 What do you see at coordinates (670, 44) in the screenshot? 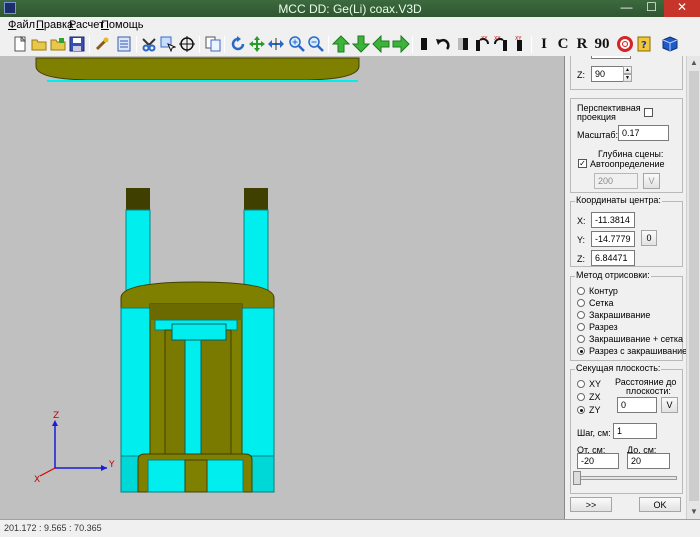
I see `cube-icon` at bounding box center [670, 44].